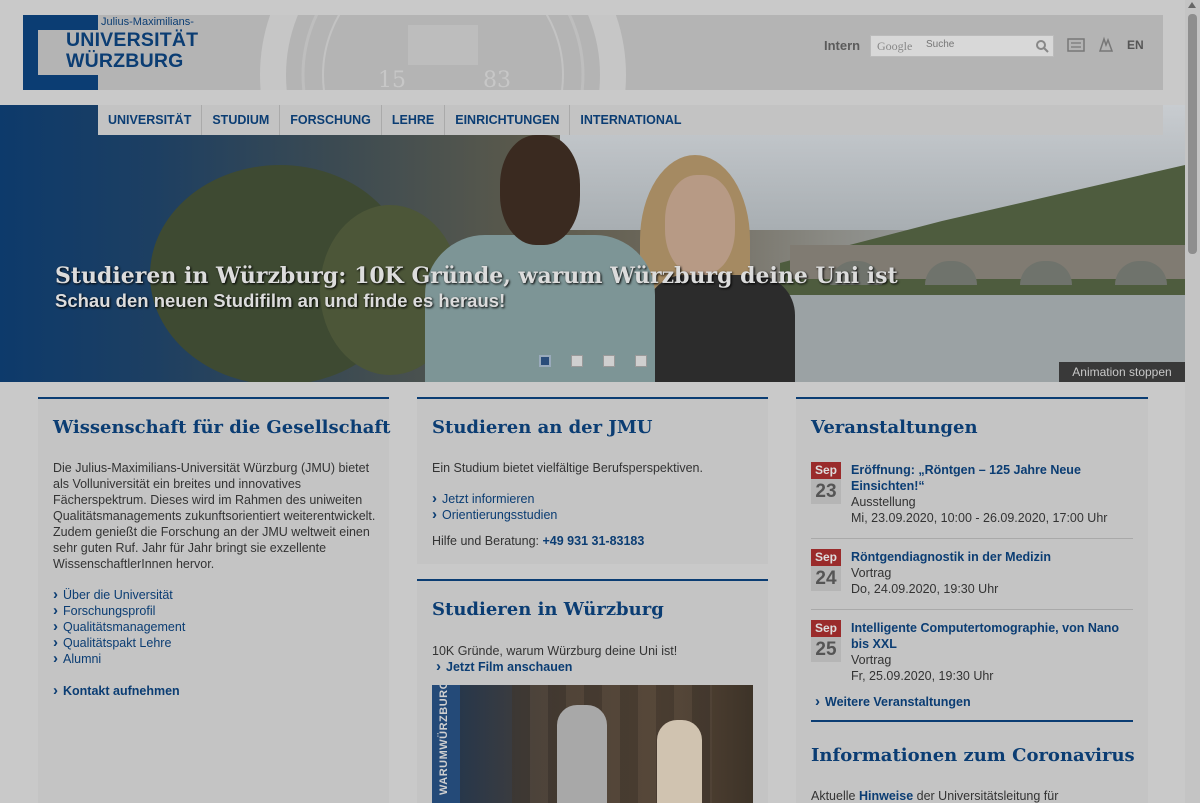  I want to click on logo-line1: UNIVERSITÄT, so click(132, 40).